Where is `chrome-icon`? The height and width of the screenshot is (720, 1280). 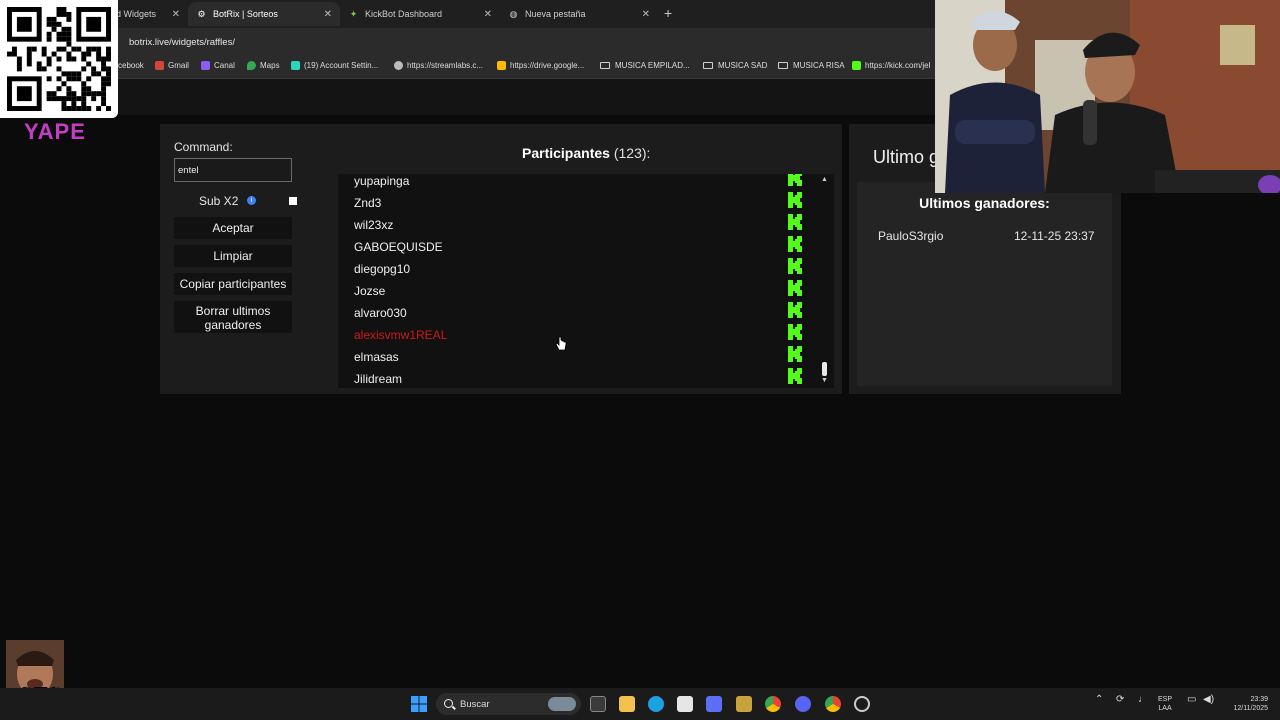 chrome-icon is located at coordinates (773, 704).